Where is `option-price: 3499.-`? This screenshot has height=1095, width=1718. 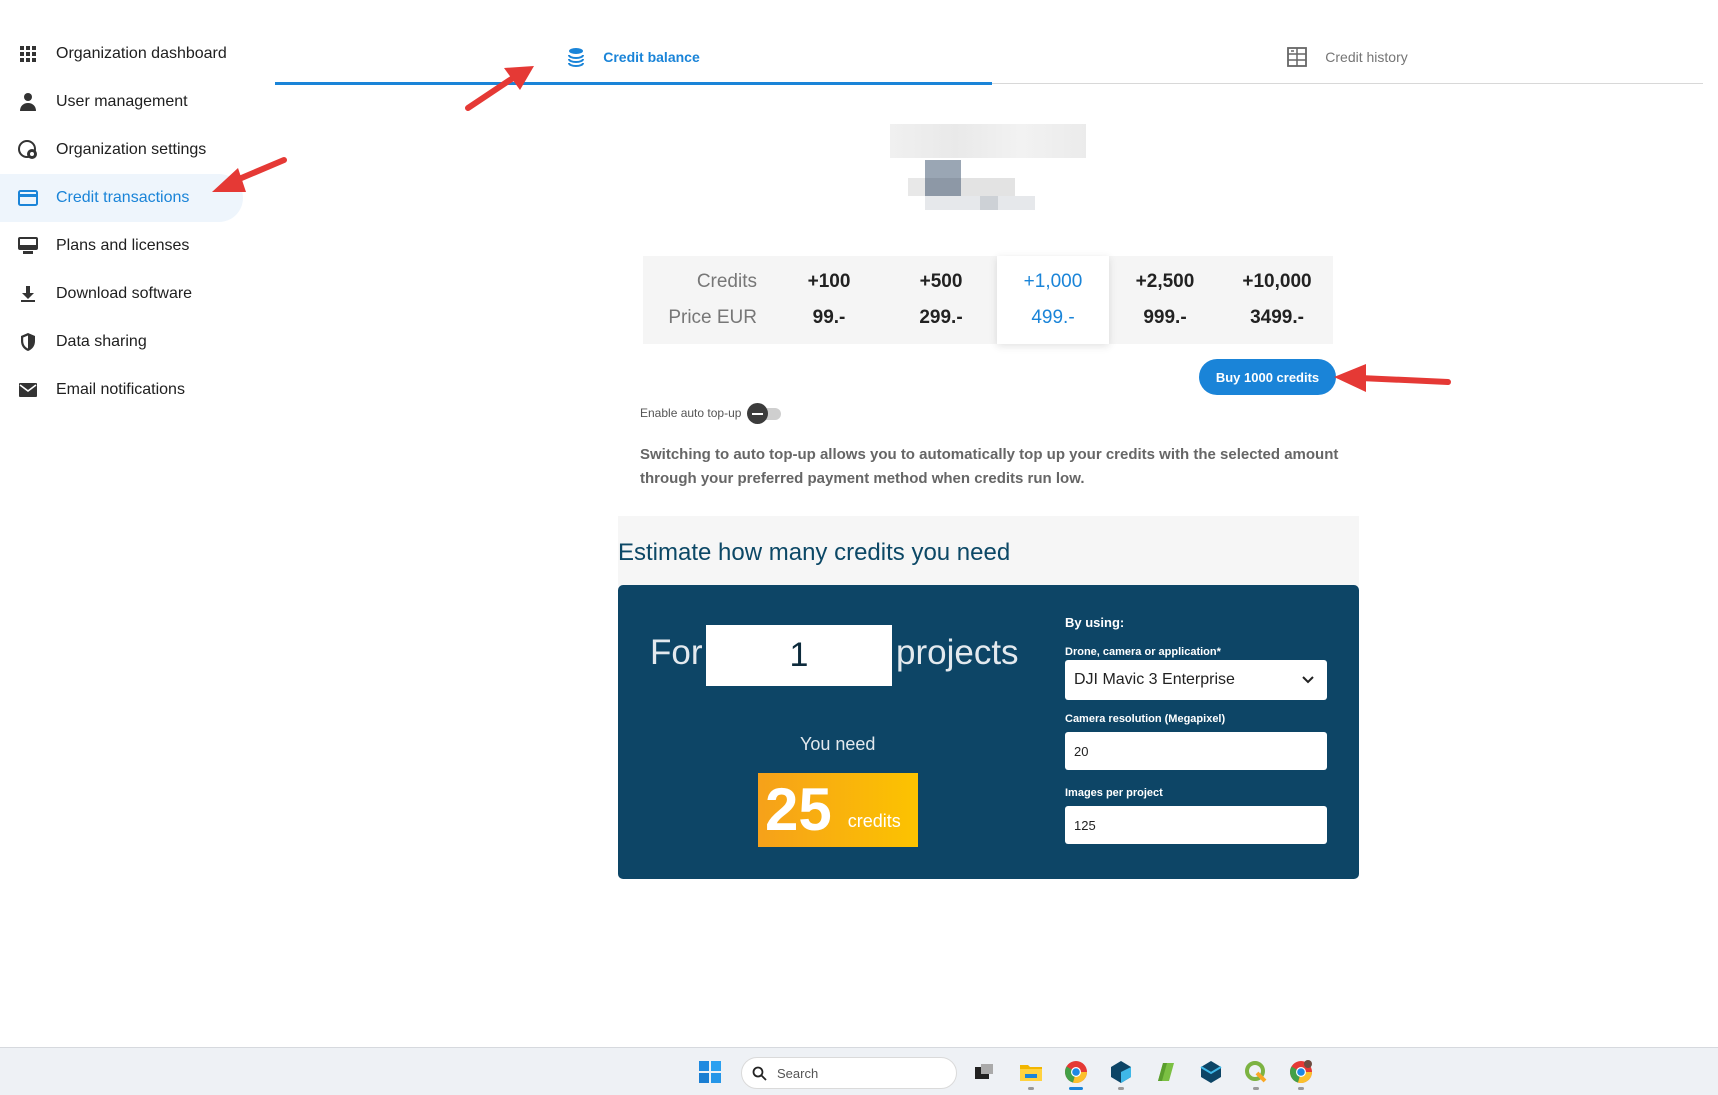 option-price: 3499.- is located at coordinates (1277, 317).